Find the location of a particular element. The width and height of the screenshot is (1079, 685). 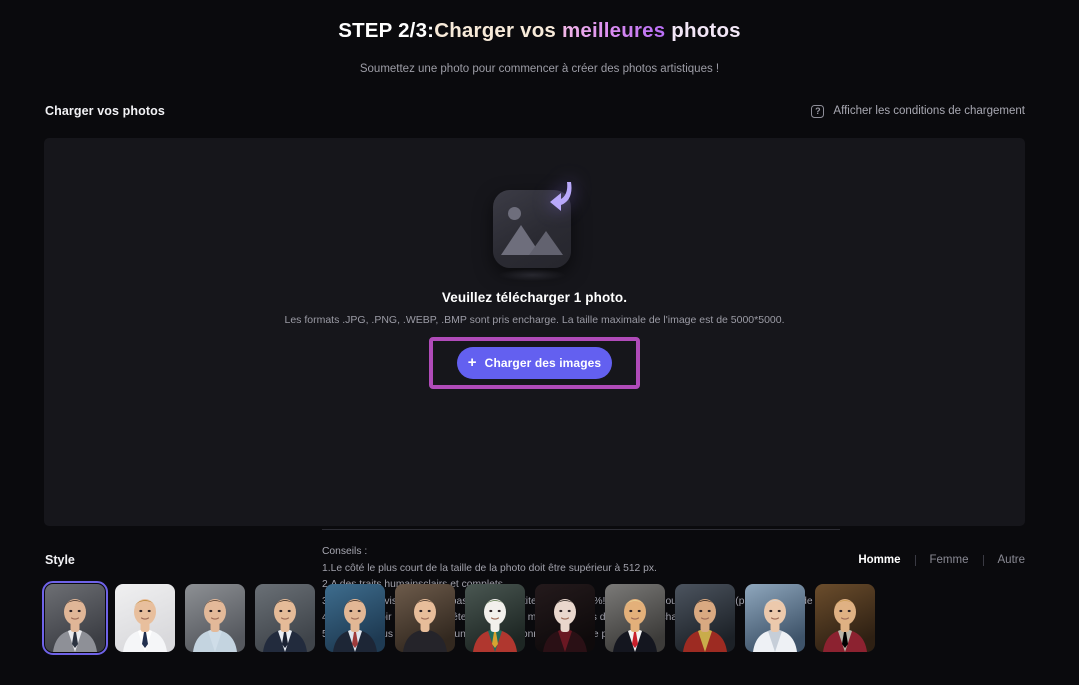

style-politician-red-tie is located at coordinates (635, 618).